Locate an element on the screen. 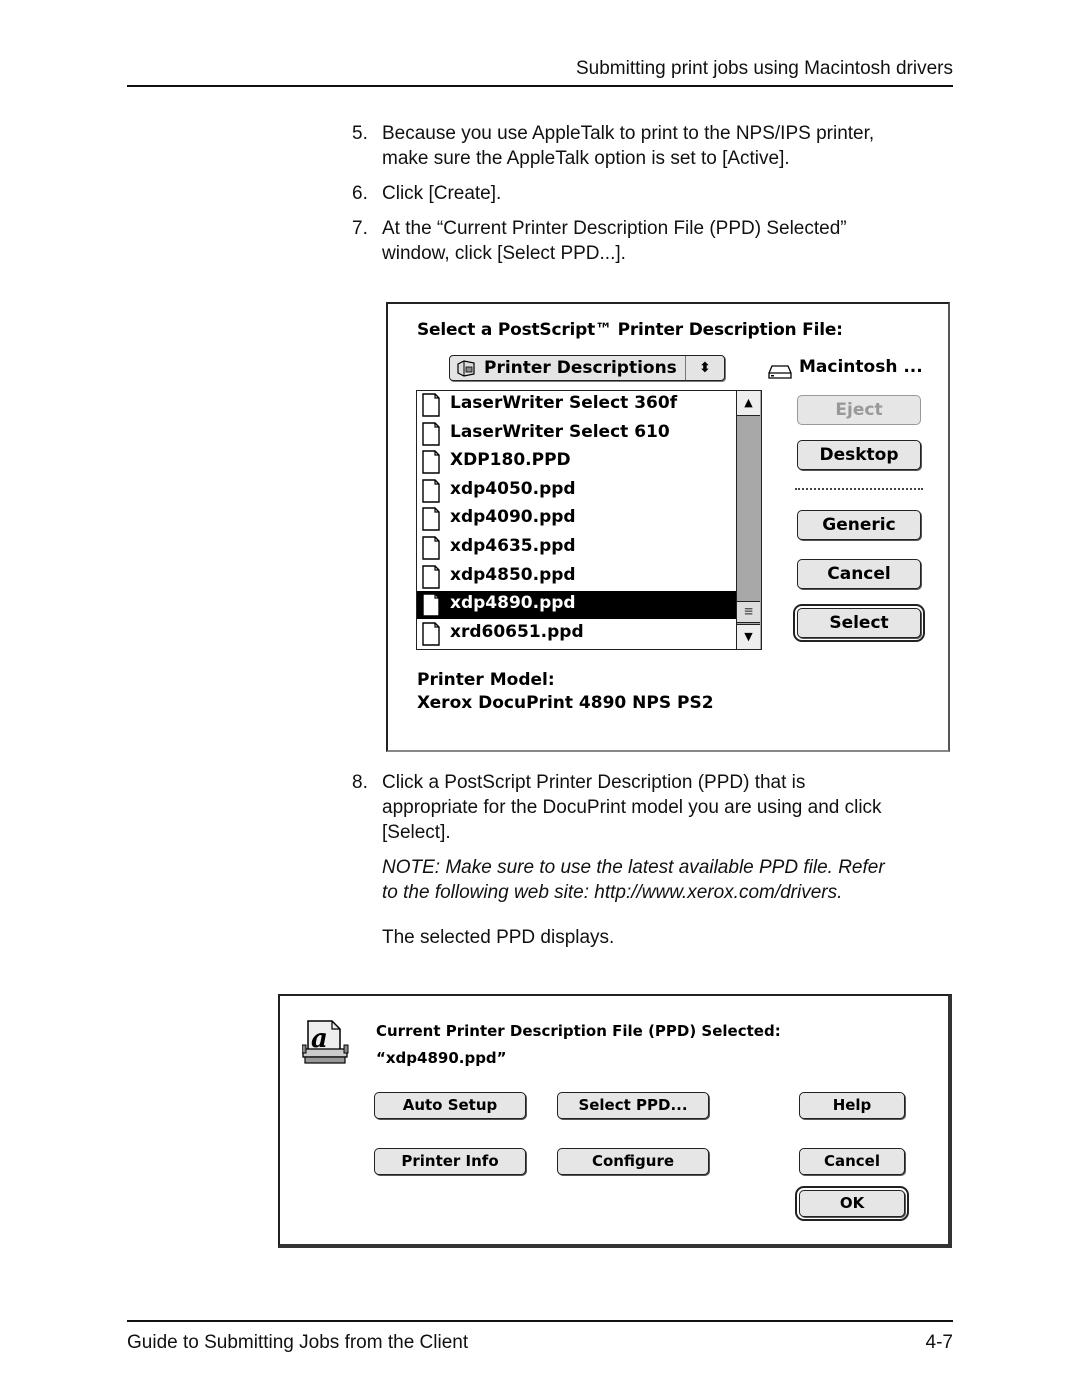 This screenshot has height=1397, width=1080. file-list-item: xdp4050.ppd is located at coordinates (577, 491).